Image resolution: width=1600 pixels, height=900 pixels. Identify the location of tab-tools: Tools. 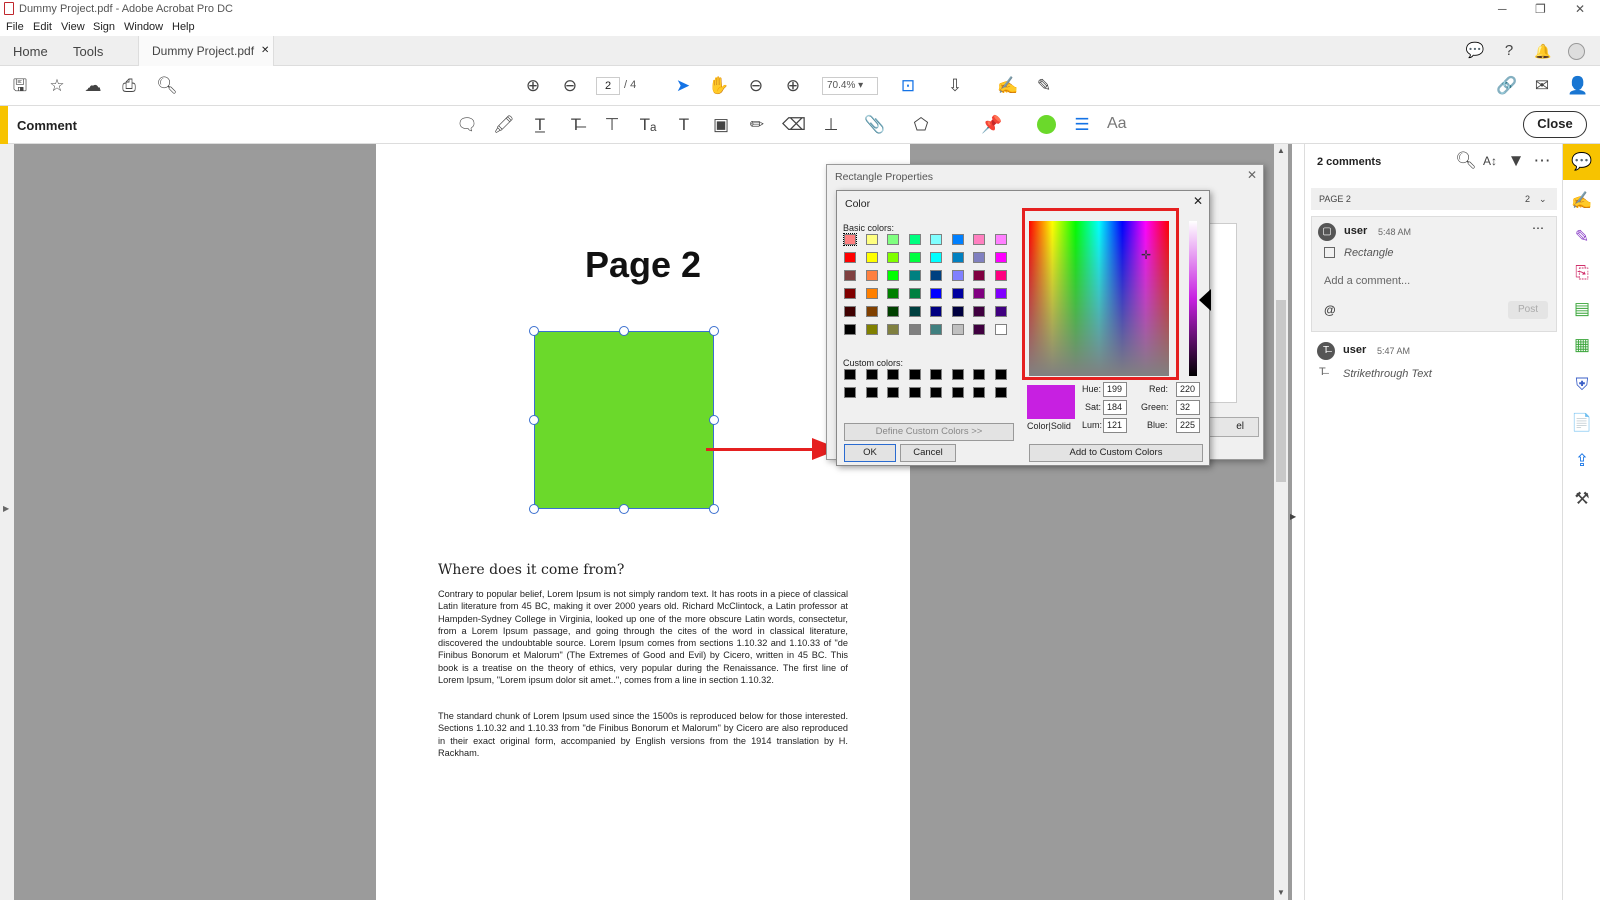
(88, 51).